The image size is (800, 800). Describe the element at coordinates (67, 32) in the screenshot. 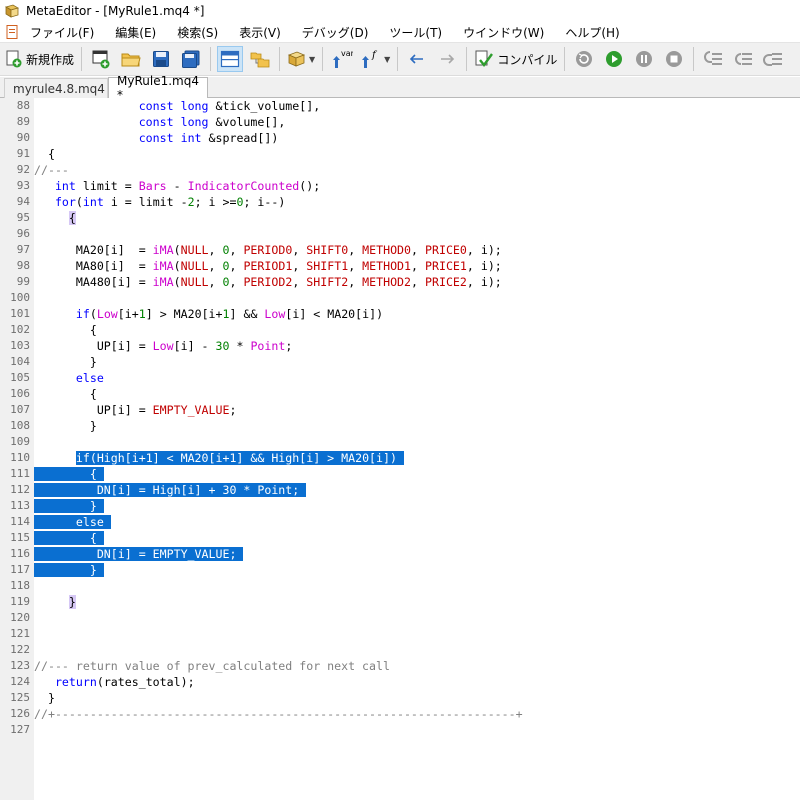

I see `menu-file: ファイル(F)` at that location.